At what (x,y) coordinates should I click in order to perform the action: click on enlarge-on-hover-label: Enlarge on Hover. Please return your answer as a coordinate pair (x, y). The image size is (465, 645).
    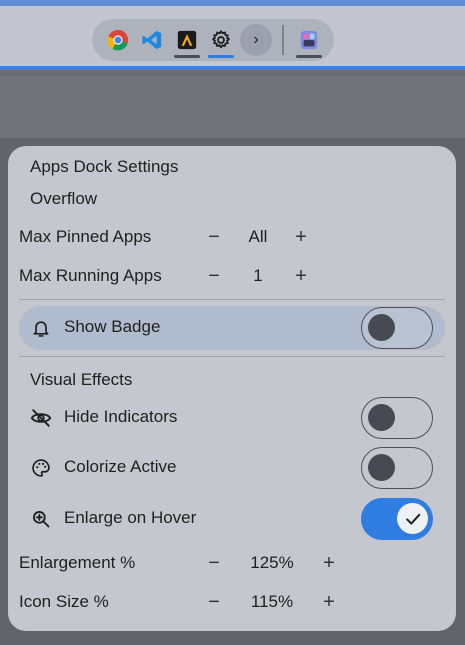
    Looking at the image, I should click on (130, 517).